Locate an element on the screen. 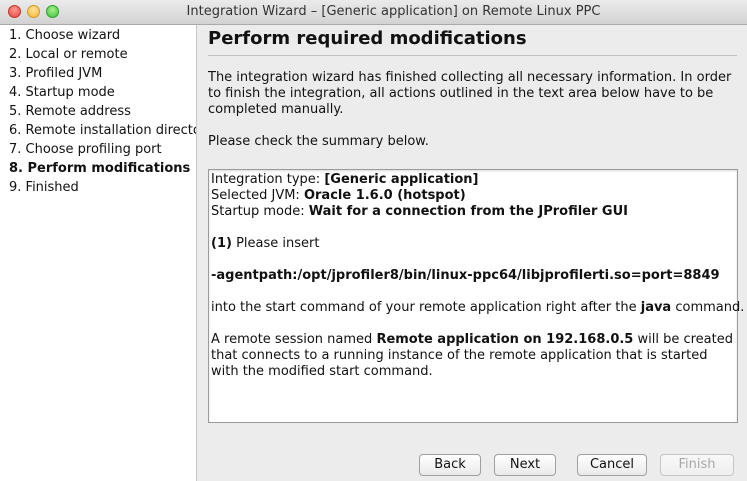 The height and width of the screenshot is (481, 747). step-finished: 9. Finished is located at coordinates (44, 187).